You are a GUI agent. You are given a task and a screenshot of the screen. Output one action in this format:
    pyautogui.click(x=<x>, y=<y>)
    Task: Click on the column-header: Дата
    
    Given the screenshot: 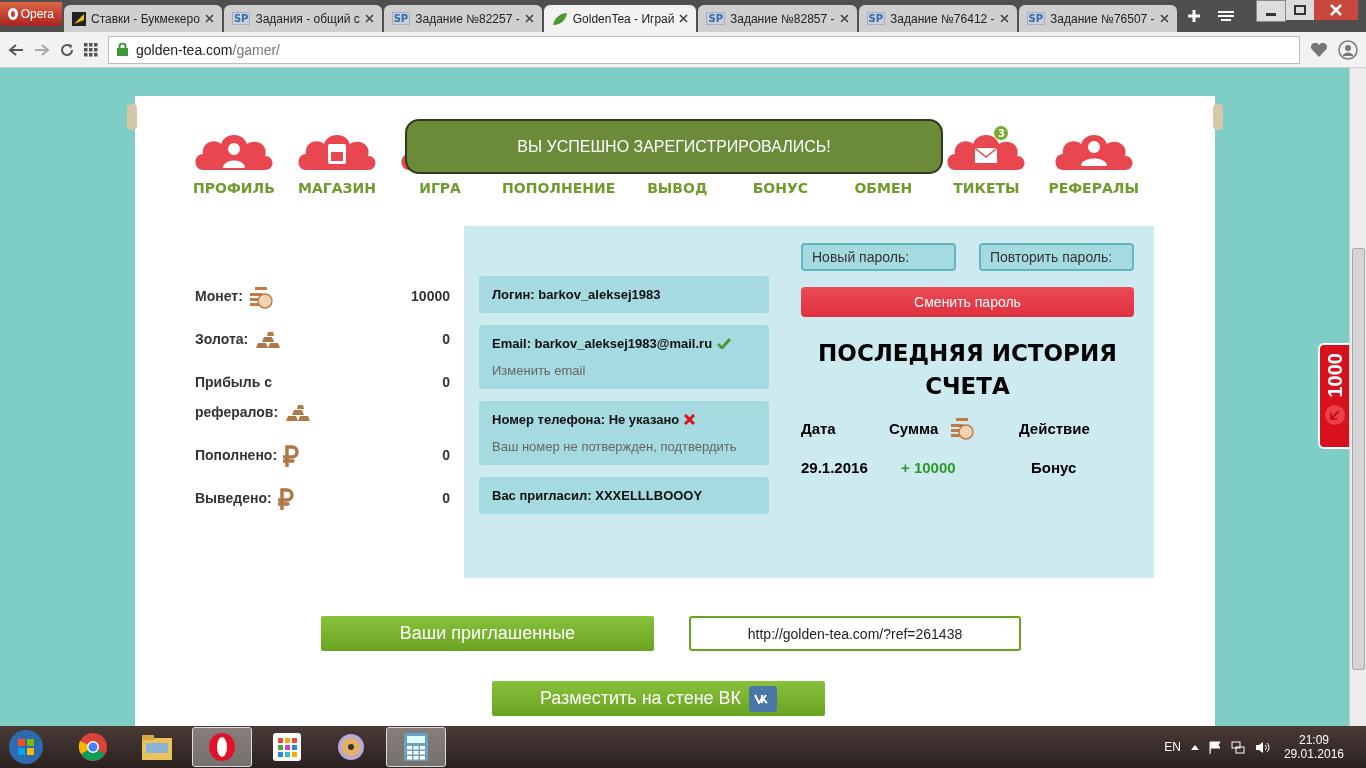 What is the action you would take?
    pyautogui.click(x=819, y=428)
    